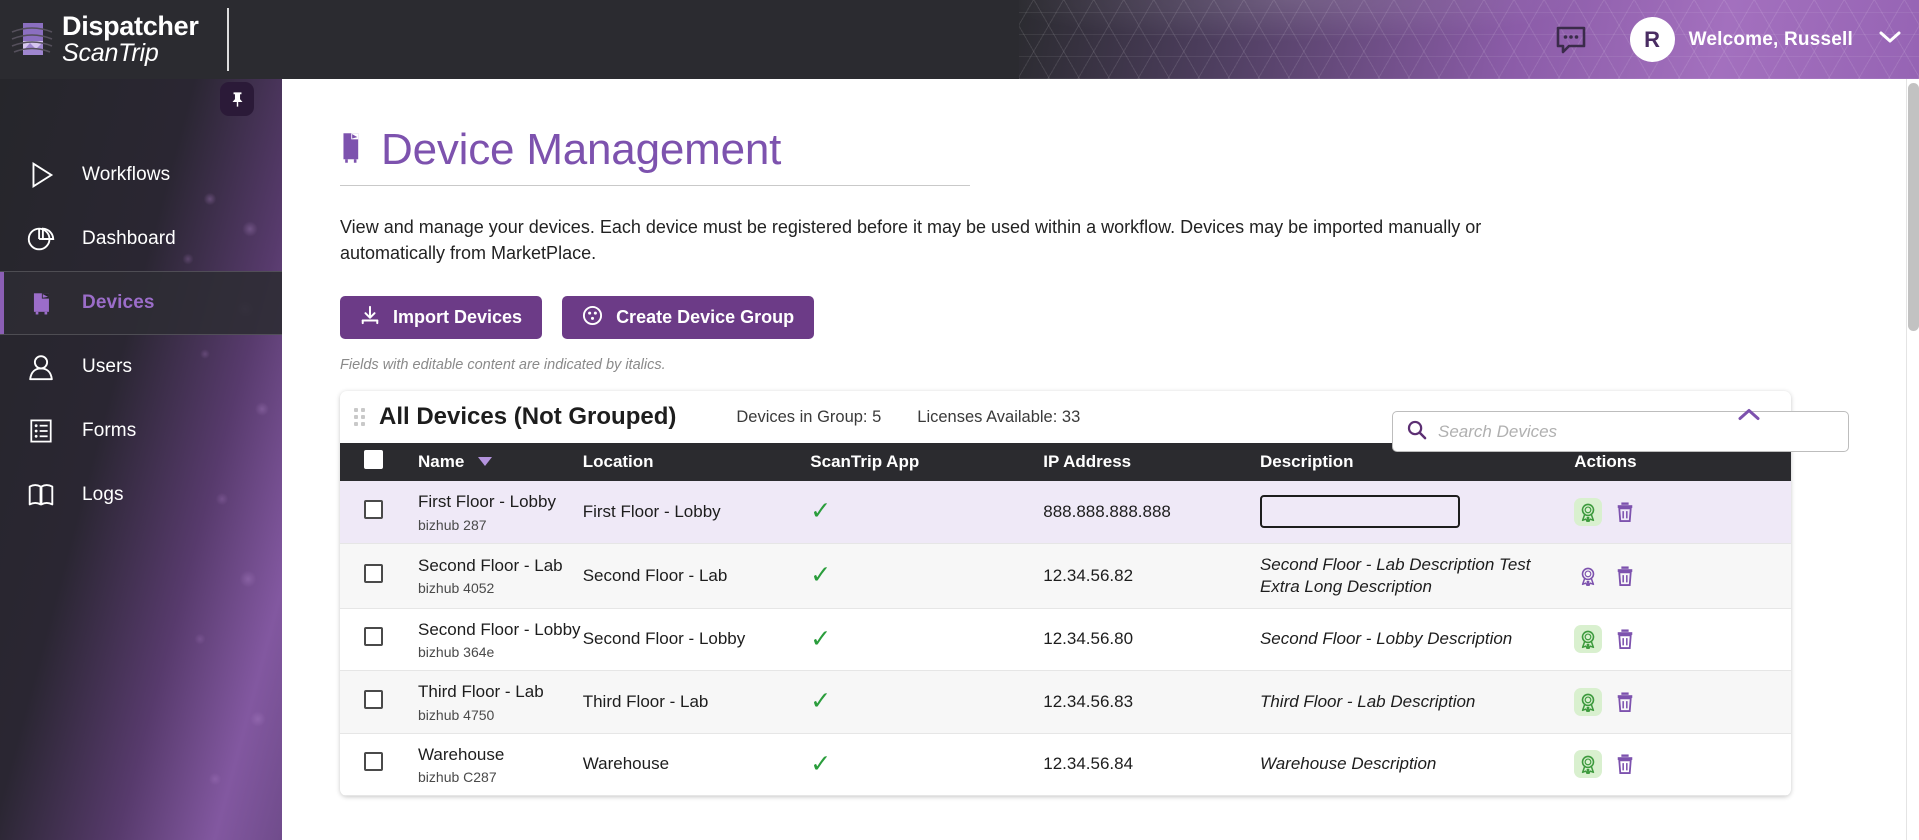  What do you see at coordinates (592, 318) in the screenshot?
I see `device-group-icon` at bounding box center [592, 318].